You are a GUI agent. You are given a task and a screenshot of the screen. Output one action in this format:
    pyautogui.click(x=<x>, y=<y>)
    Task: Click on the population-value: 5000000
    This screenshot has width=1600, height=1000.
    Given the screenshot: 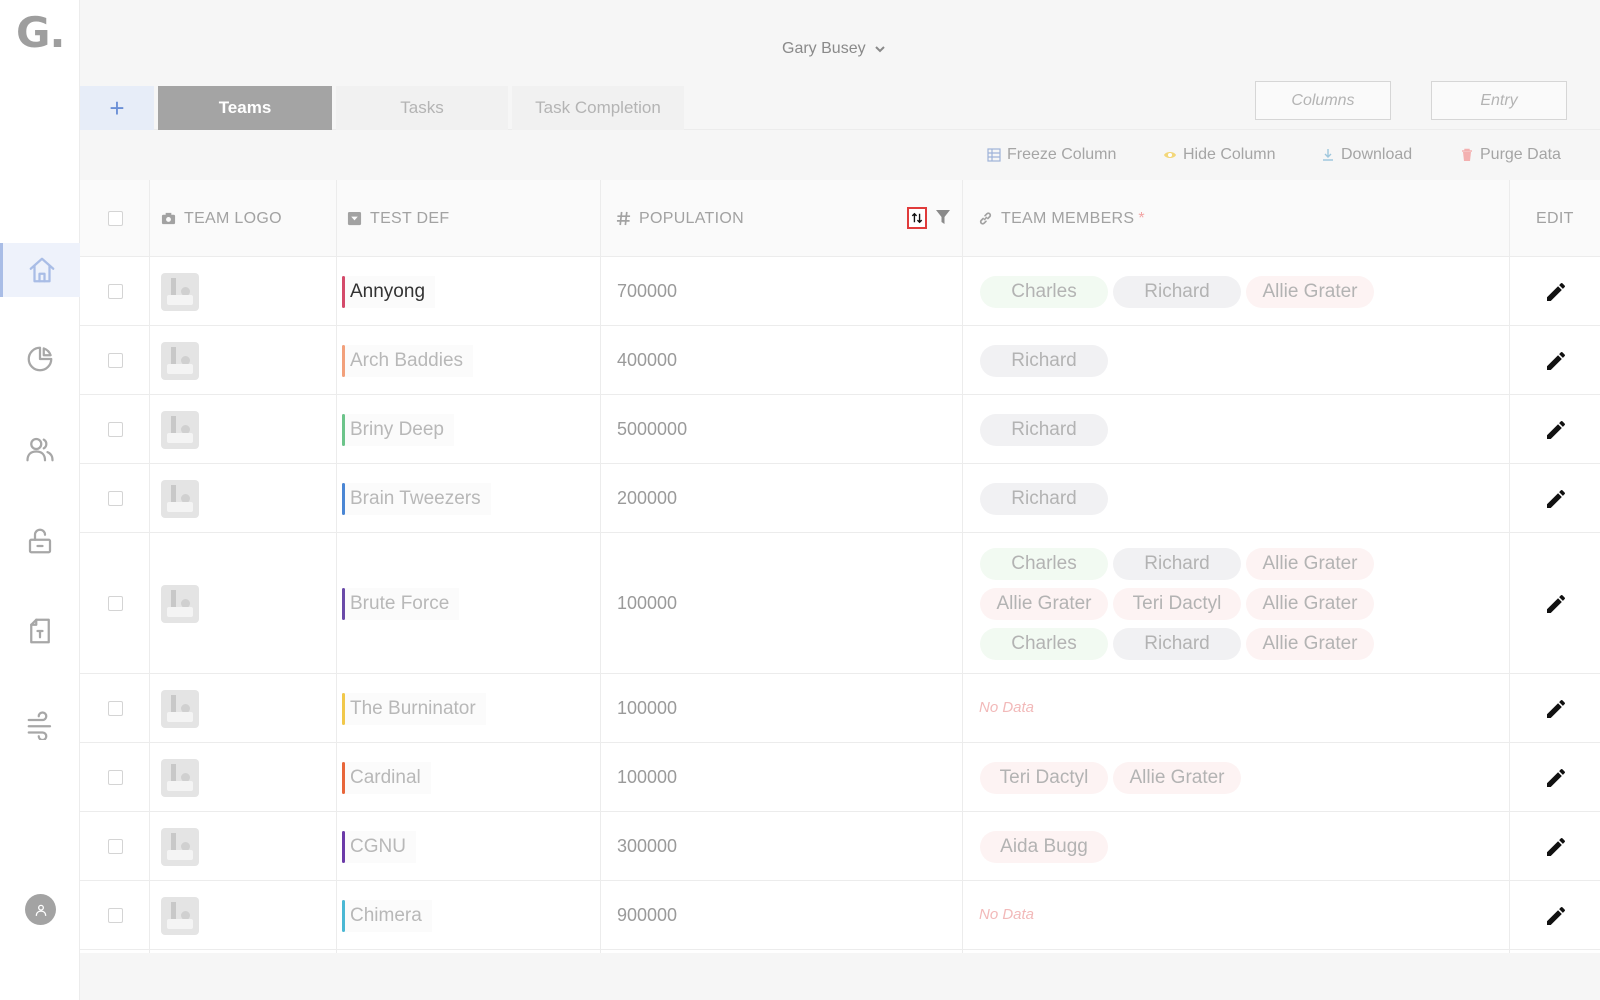 What is the action you would take?
    pyautogui.click(x=652, y=428)
    